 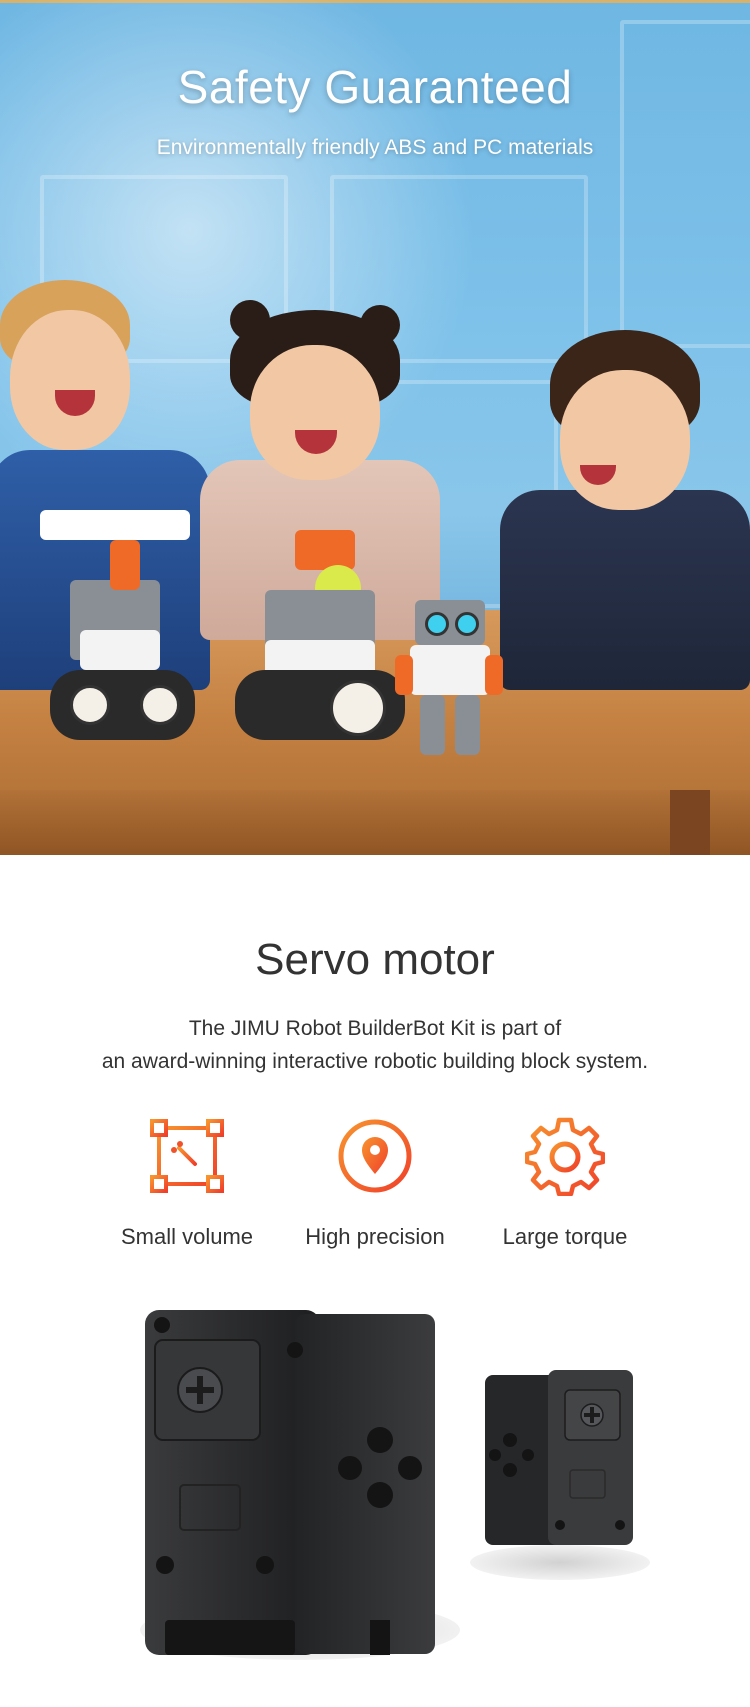 I want to click on child-right, so click(x=615, y=510).